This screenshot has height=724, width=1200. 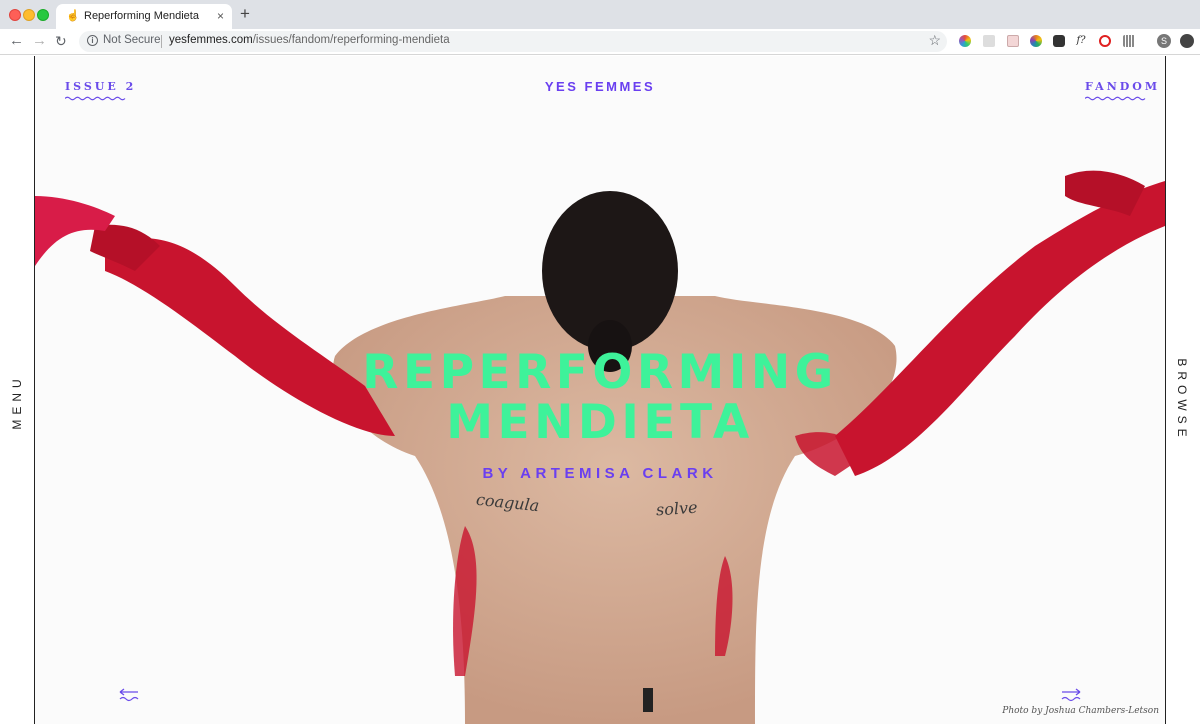 What do you see at coordinates (1059, 41) in the screenshot?
I see `cube-icon` at bounding box center [1059, 41].